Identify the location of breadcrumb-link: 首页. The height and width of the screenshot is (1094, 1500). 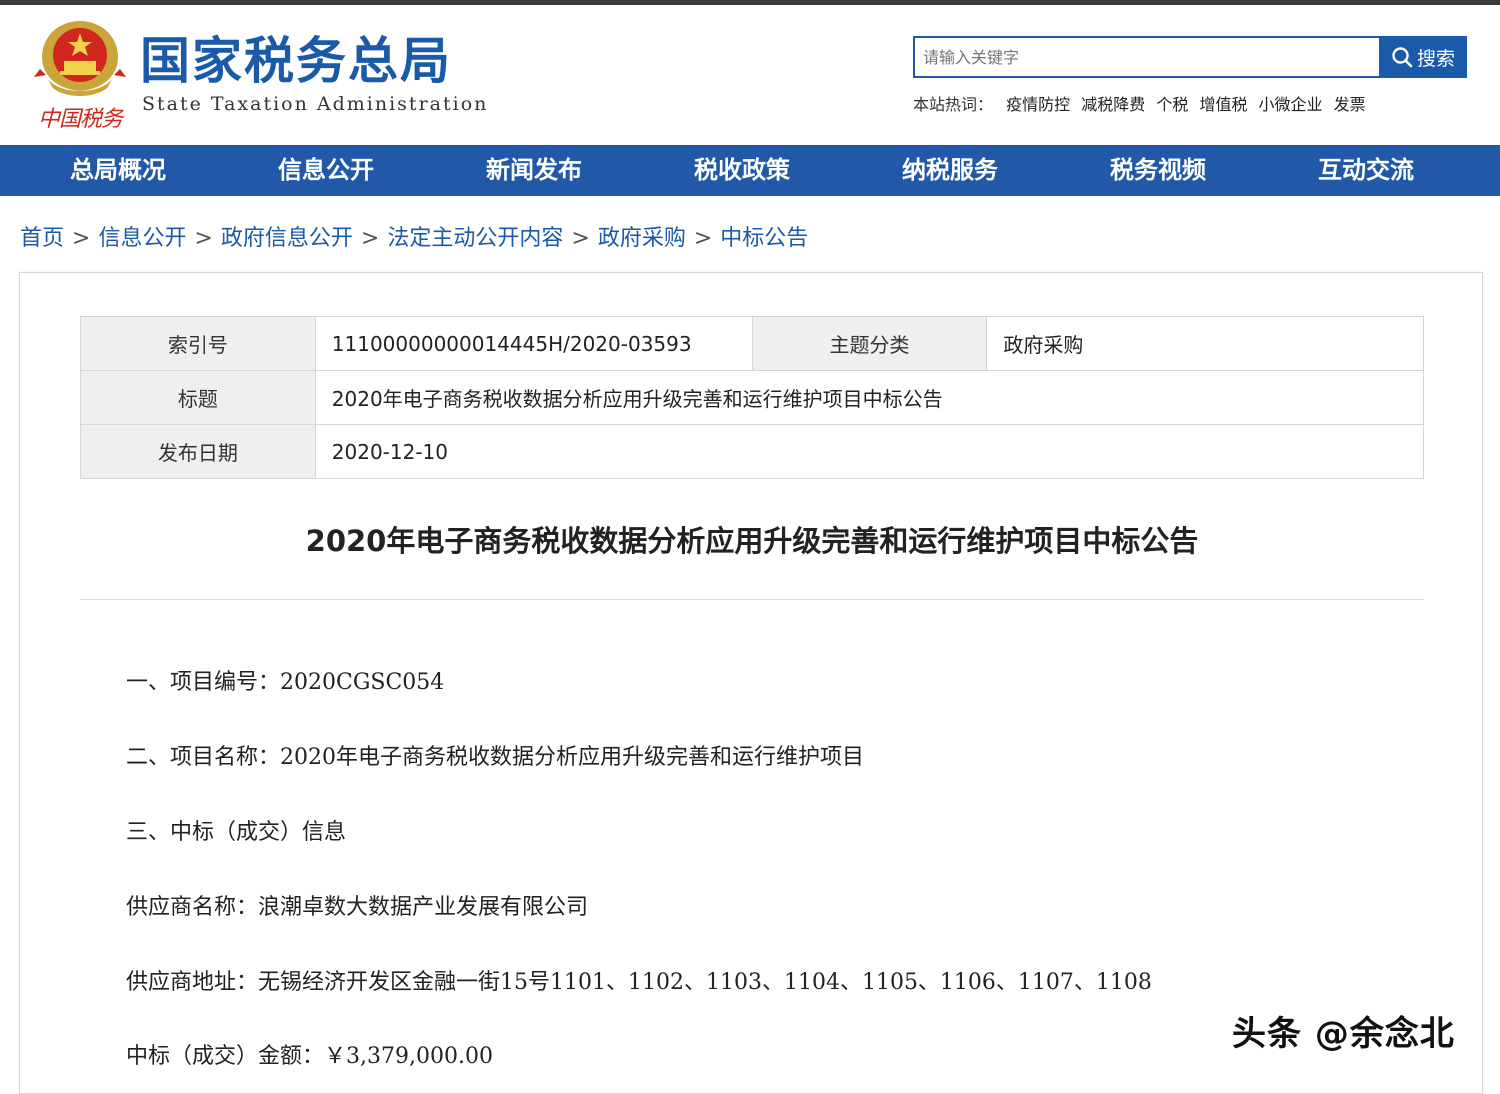
(42, 238).